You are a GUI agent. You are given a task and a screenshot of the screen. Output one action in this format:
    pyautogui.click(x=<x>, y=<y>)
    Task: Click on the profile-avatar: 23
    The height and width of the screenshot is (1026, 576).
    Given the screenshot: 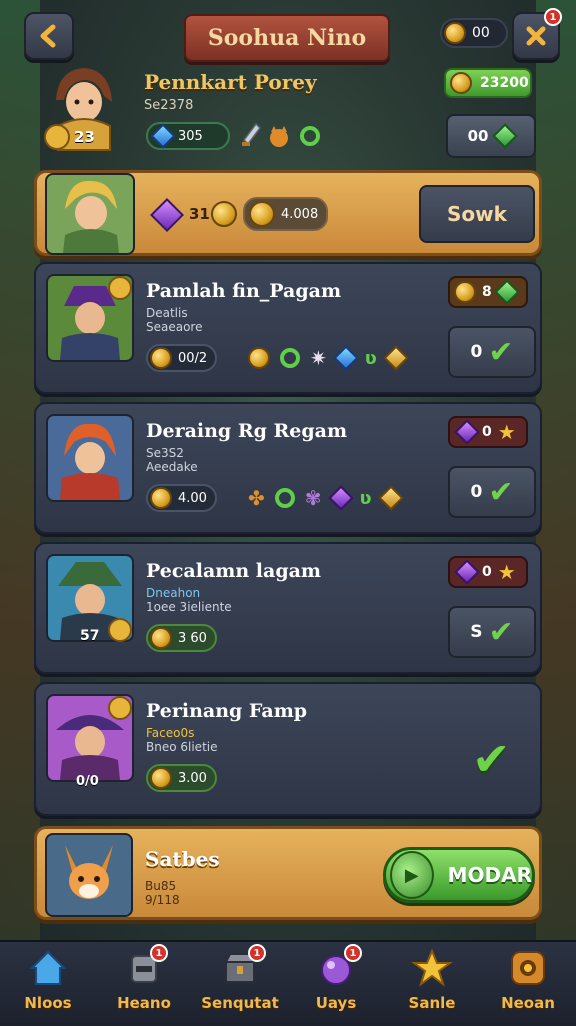 What is the action you would take?
    pyautogui.click(x=84, y=106)
    